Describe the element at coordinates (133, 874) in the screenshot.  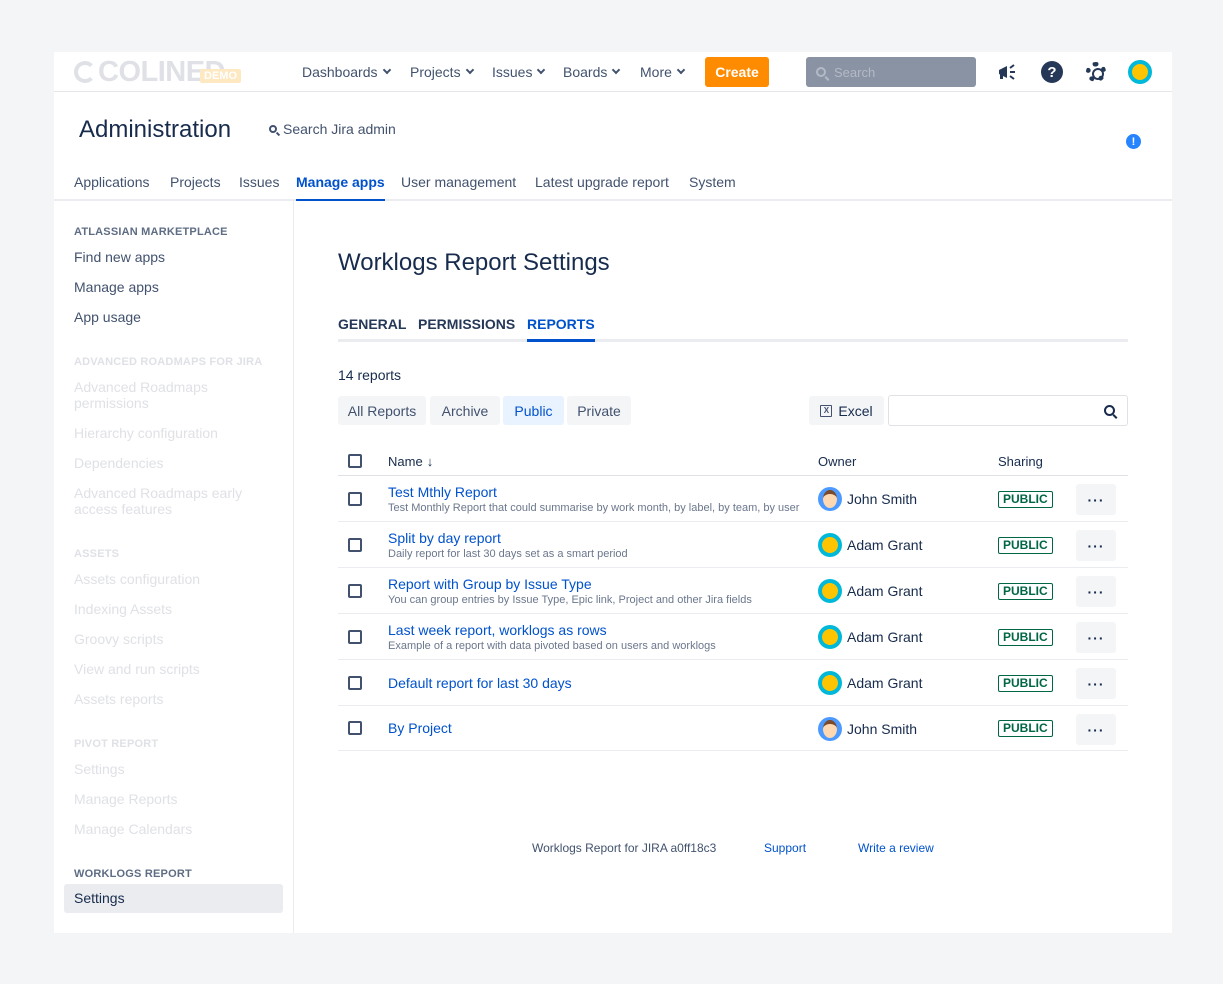
I see `sidebar-heading-worklogs-report: WORKLOGS REPORT` at that location.